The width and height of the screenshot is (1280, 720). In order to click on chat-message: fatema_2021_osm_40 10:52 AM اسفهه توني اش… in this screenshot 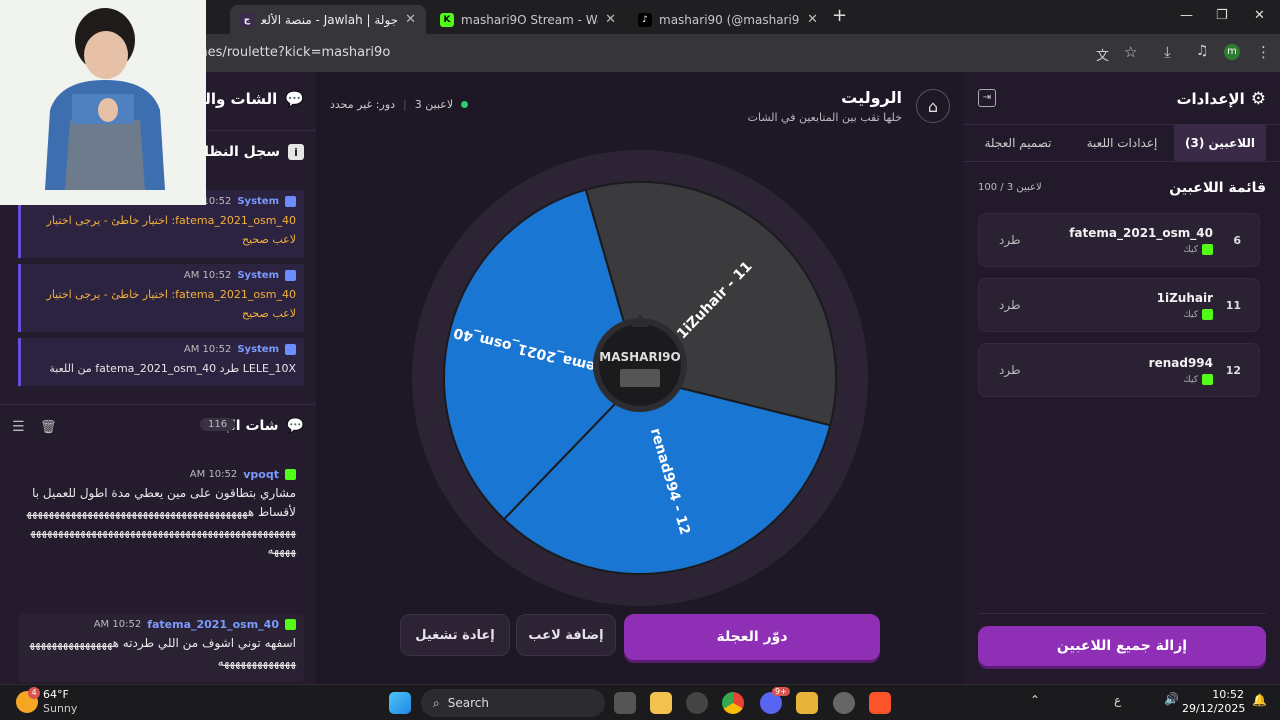, I will do `click(161, 648)`.